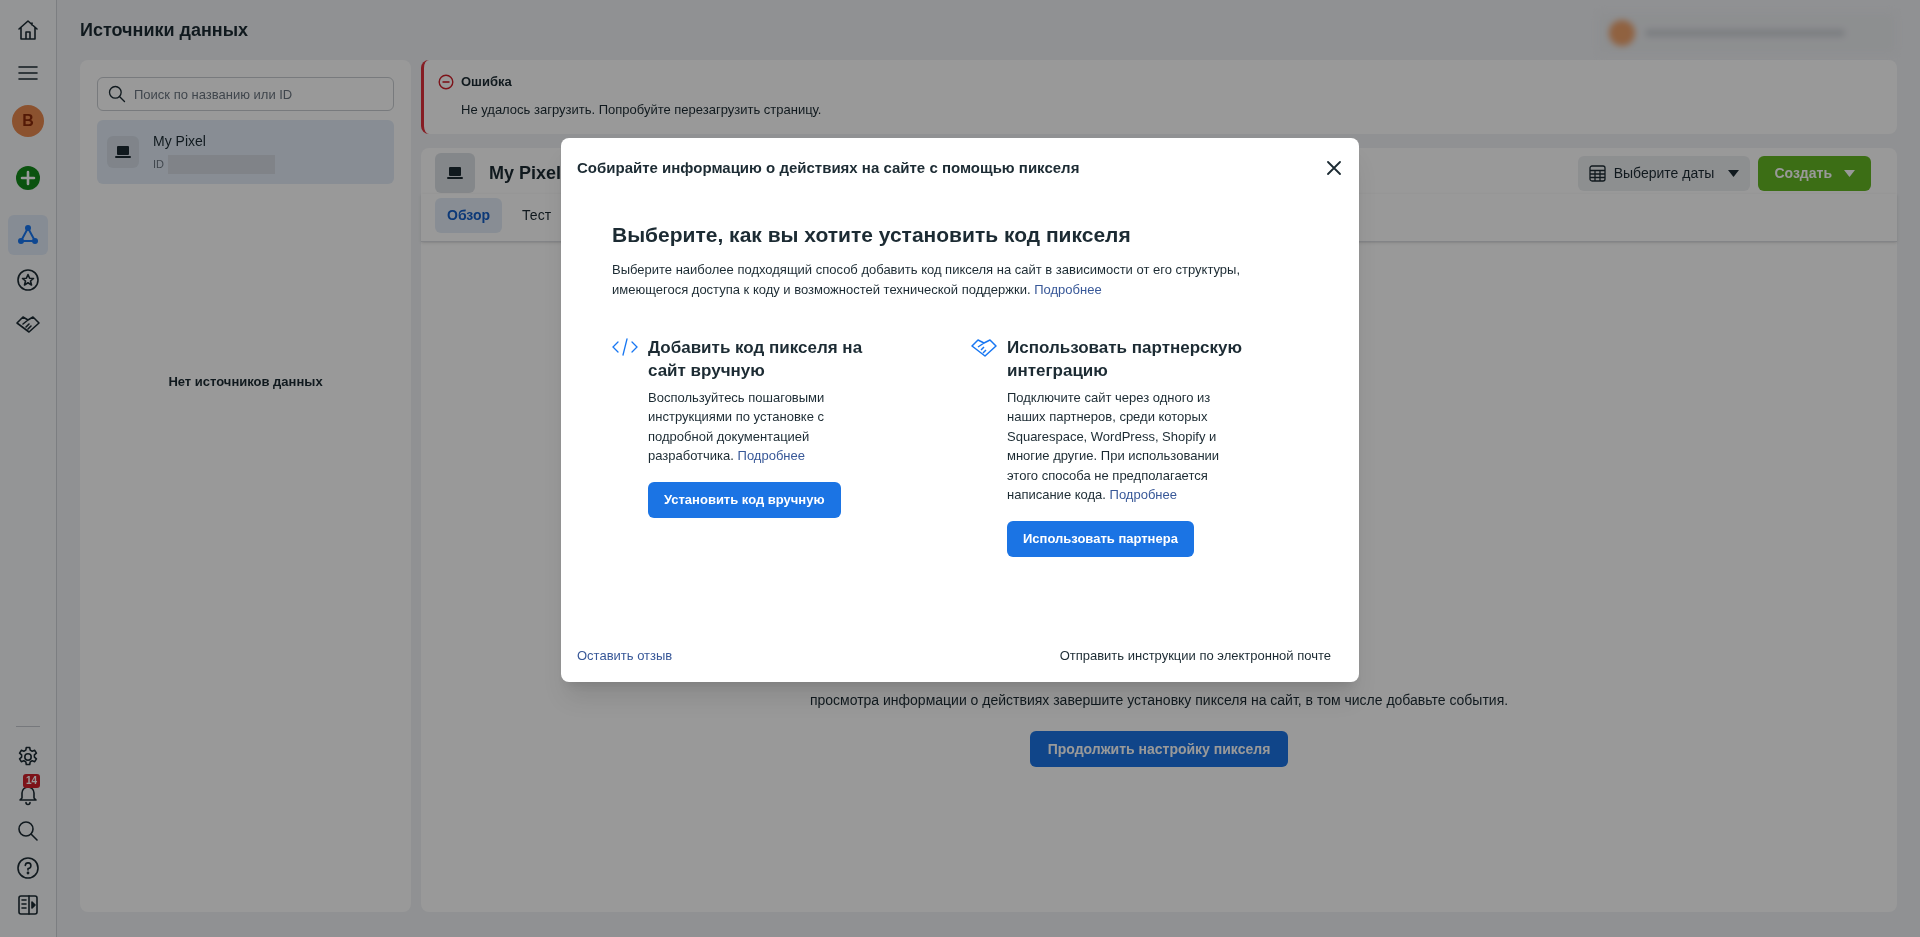 The image size is (1920, 937). Describe the element at coordinates (31, 781) in the screenshot. I see `notification-badge: 14` at that location.